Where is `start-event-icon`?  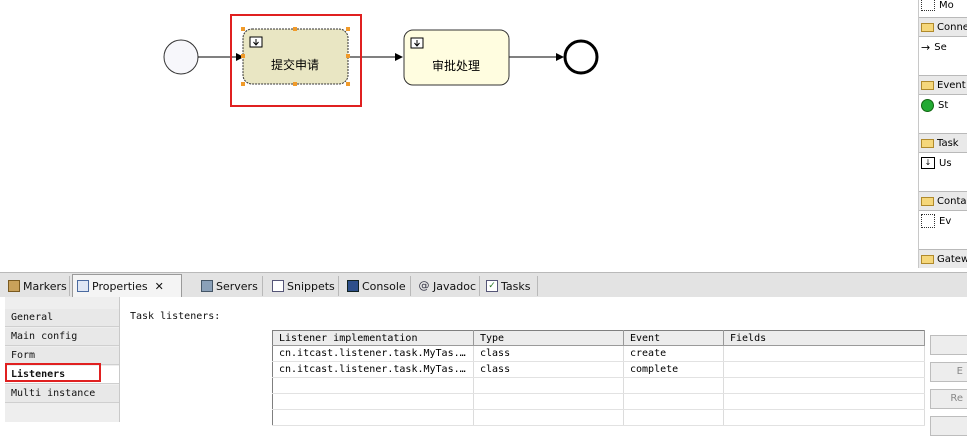
start-event-icon is located at coordinates (927, 105).